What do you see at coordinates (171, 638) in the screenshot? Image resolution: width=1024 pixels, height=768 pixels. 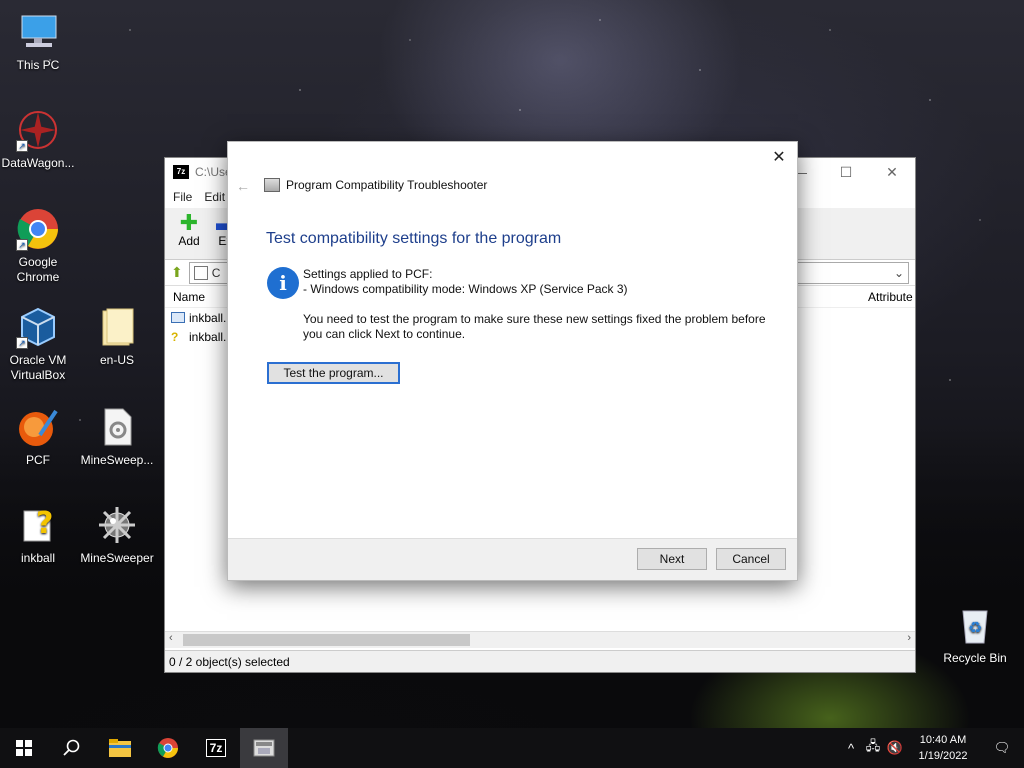 I see `scroll-left-icon: ‹` at bounding box center [171, 638].